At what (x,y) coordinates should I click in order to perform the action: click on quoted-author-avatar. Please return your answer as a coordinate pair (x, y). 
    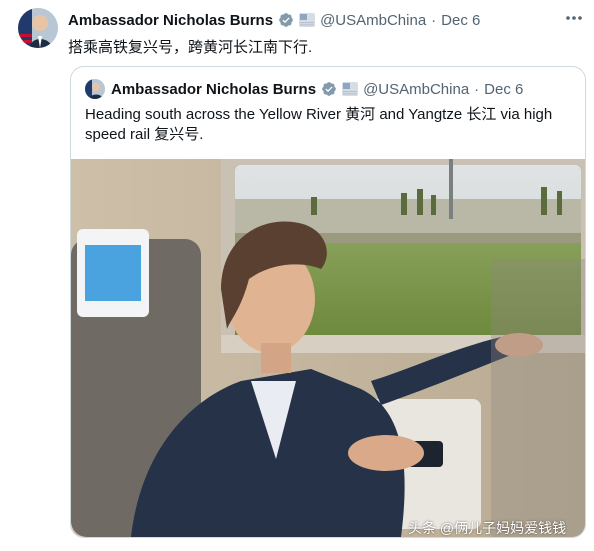
    Looking at the image, I should click on (95, 89).